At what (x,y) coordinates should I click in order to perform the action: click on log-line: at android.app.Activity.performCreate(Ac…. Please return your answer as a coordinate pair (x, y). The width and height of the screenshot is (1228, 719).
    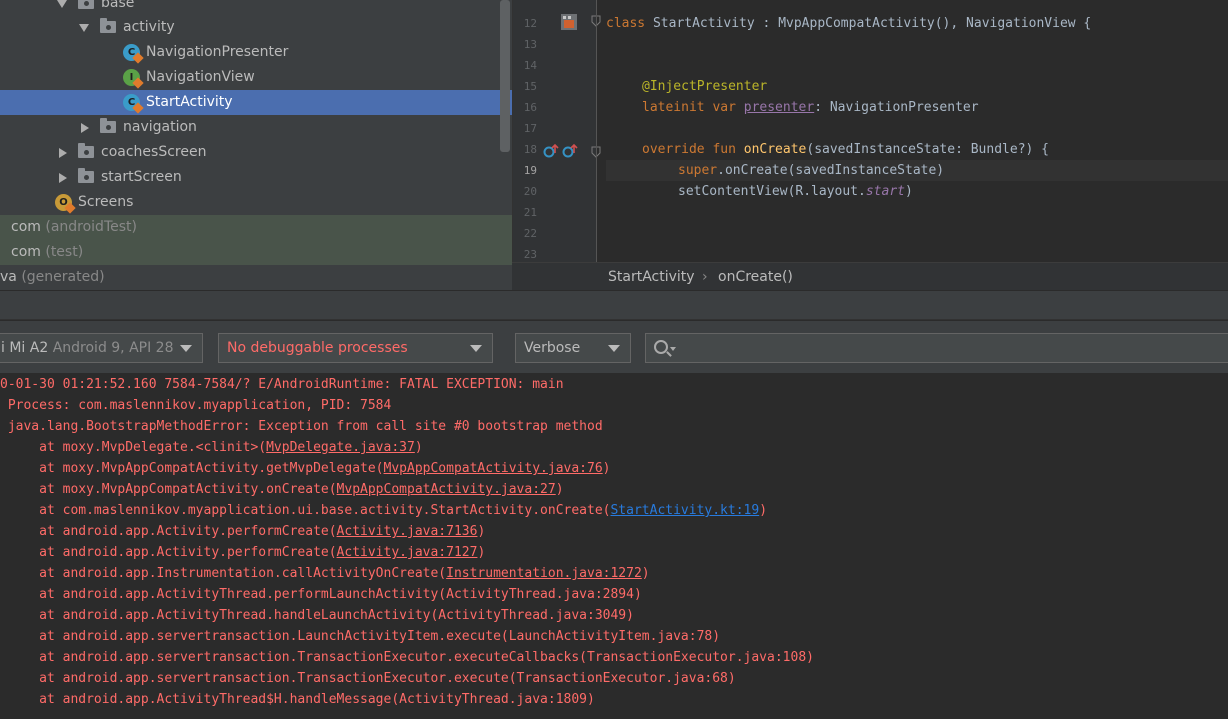
    Looking at the image, I should click on (242, 552).